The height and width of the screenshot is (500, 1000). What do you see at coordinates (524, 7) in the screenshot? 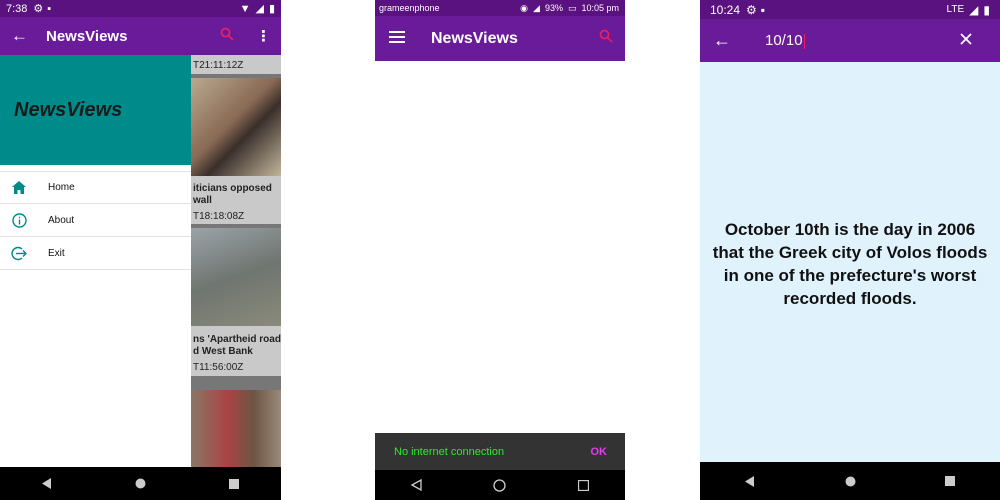
I see `eye-status-icon: ◉` at bounding box center [524, 7].